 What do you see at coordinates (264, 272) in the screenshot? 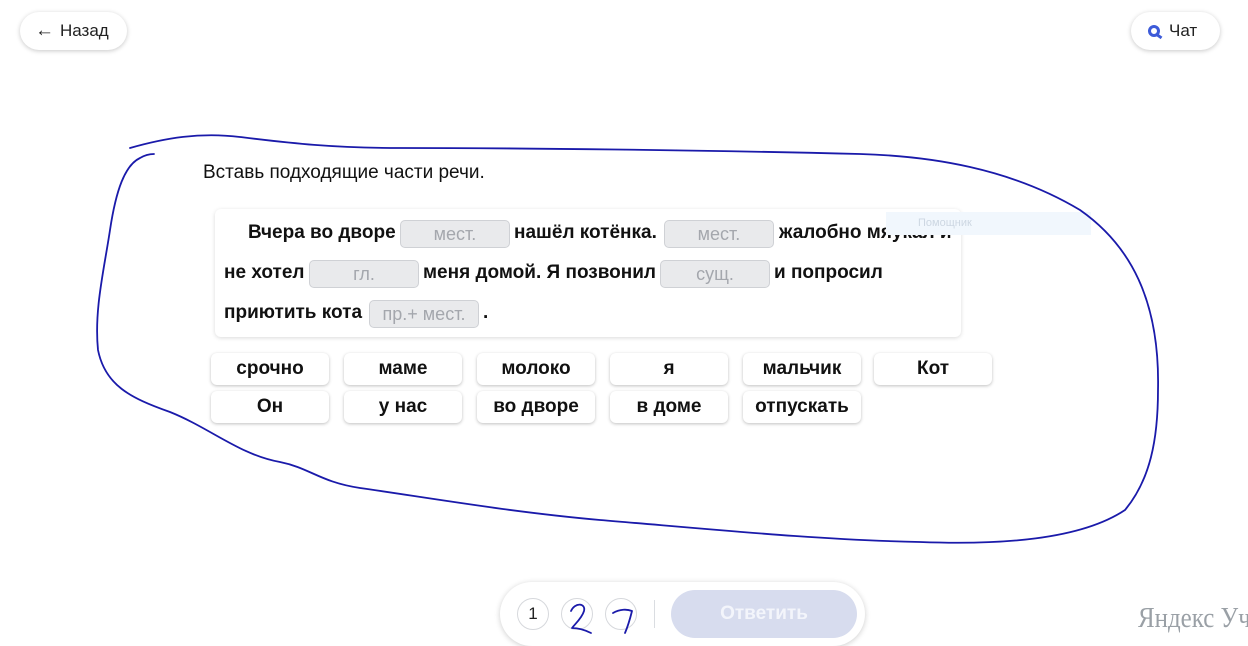
I see `sentence-text: не хотел` at bounding box center [264, 272].